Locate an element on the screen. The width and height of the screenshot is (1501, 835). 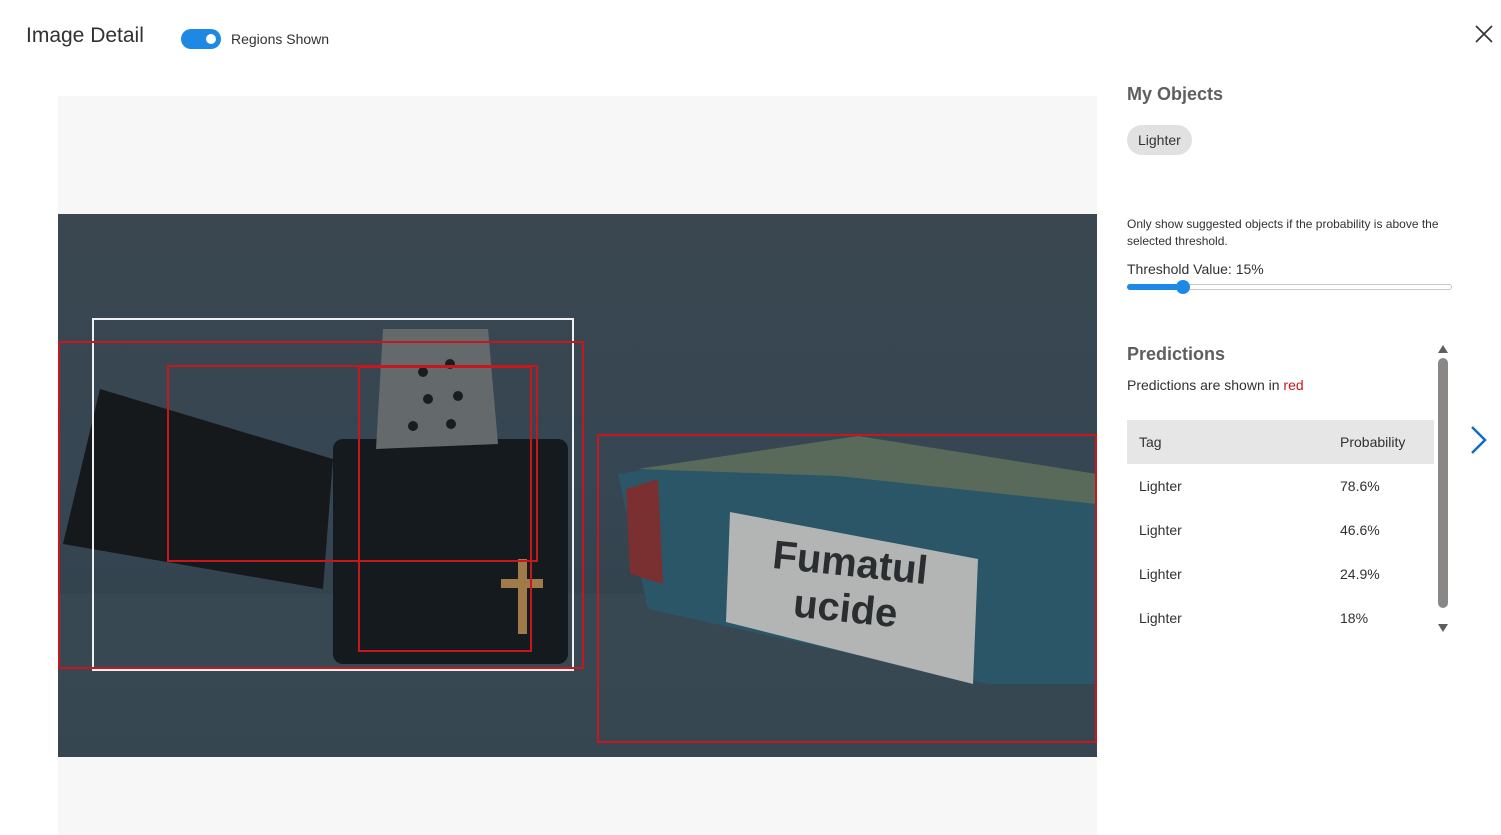
regions-toggle is located at coordinates (201, 39).